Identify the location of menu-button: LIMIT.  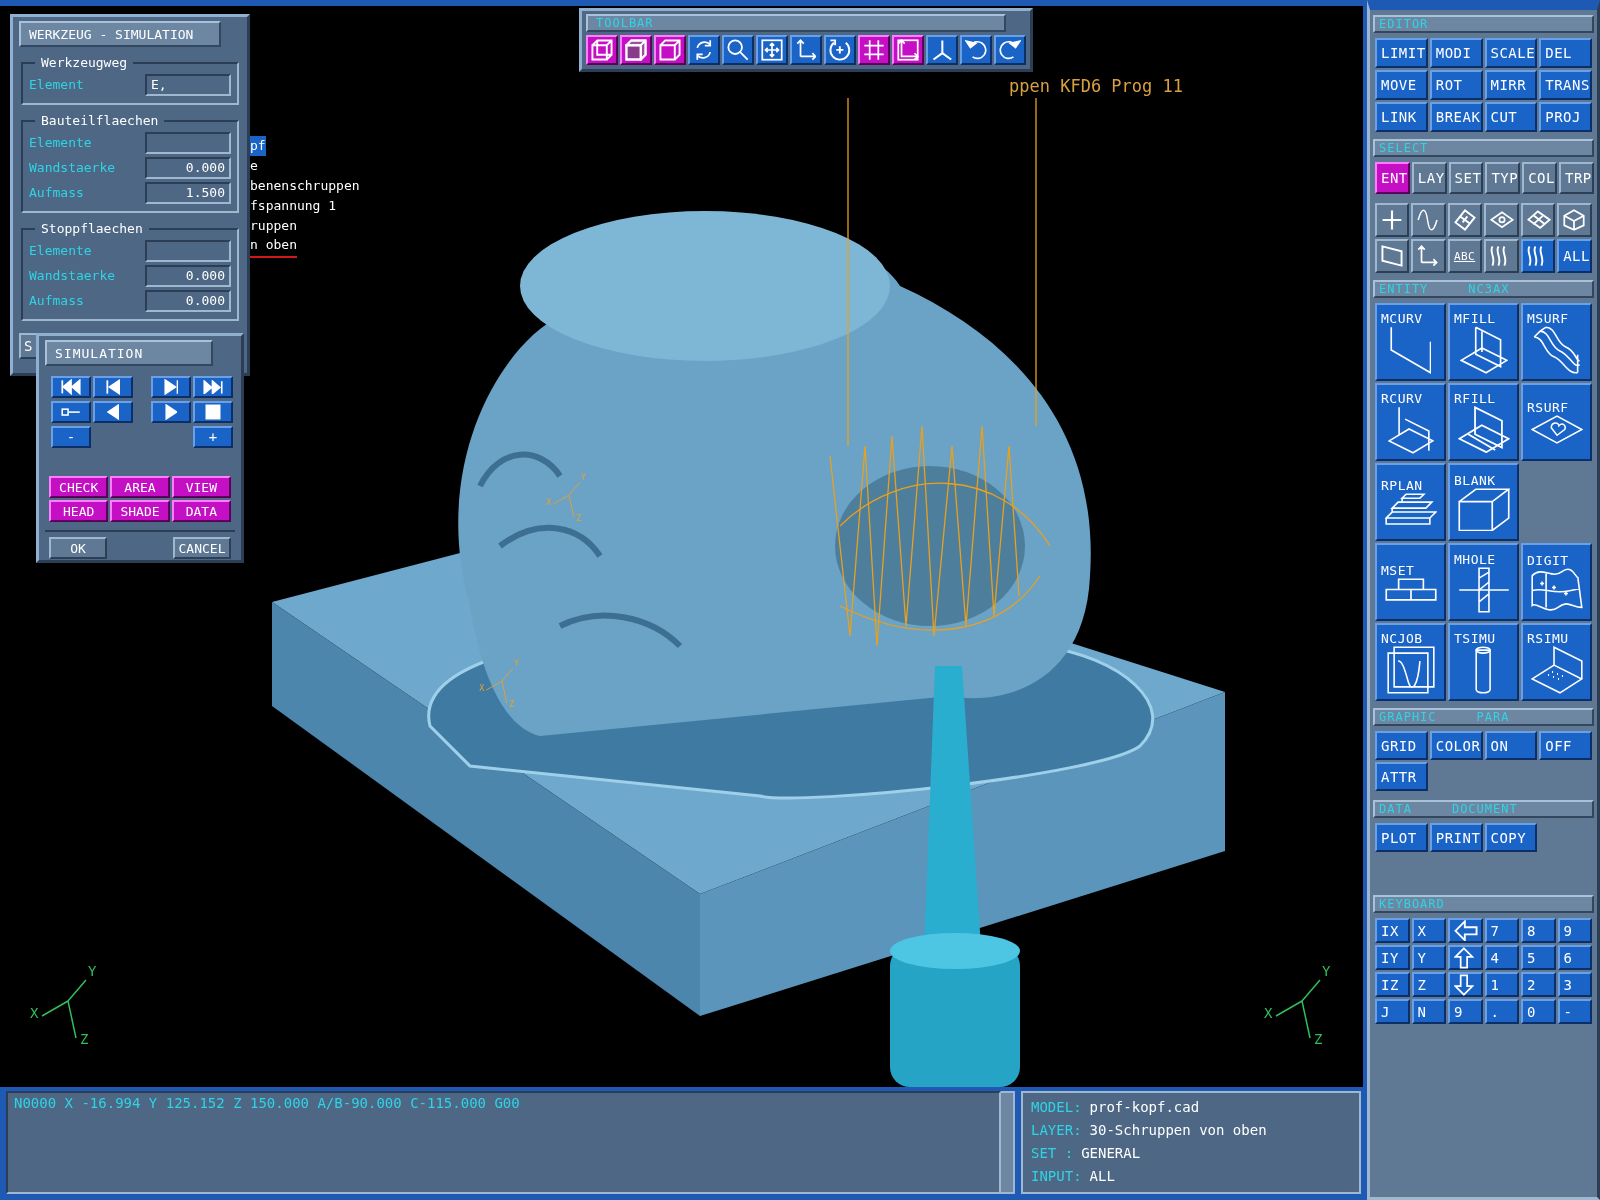
(1401, 53).